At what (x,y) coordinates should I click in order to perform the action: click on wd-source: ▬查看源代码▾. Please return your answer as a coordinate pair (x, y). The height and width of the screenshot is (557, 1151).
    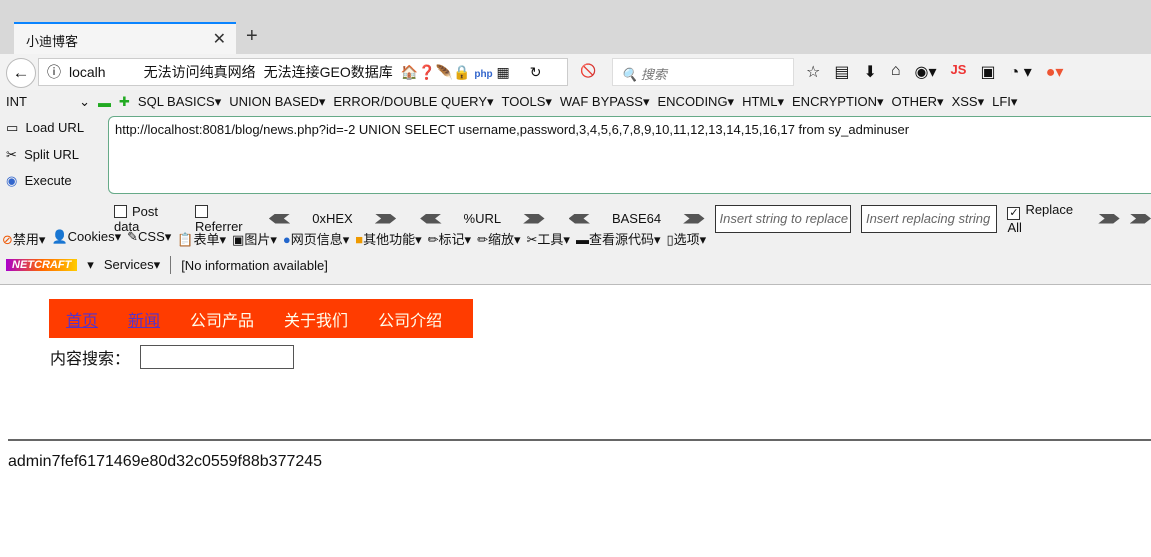
    Looking at the image, I should click on (618, 238).